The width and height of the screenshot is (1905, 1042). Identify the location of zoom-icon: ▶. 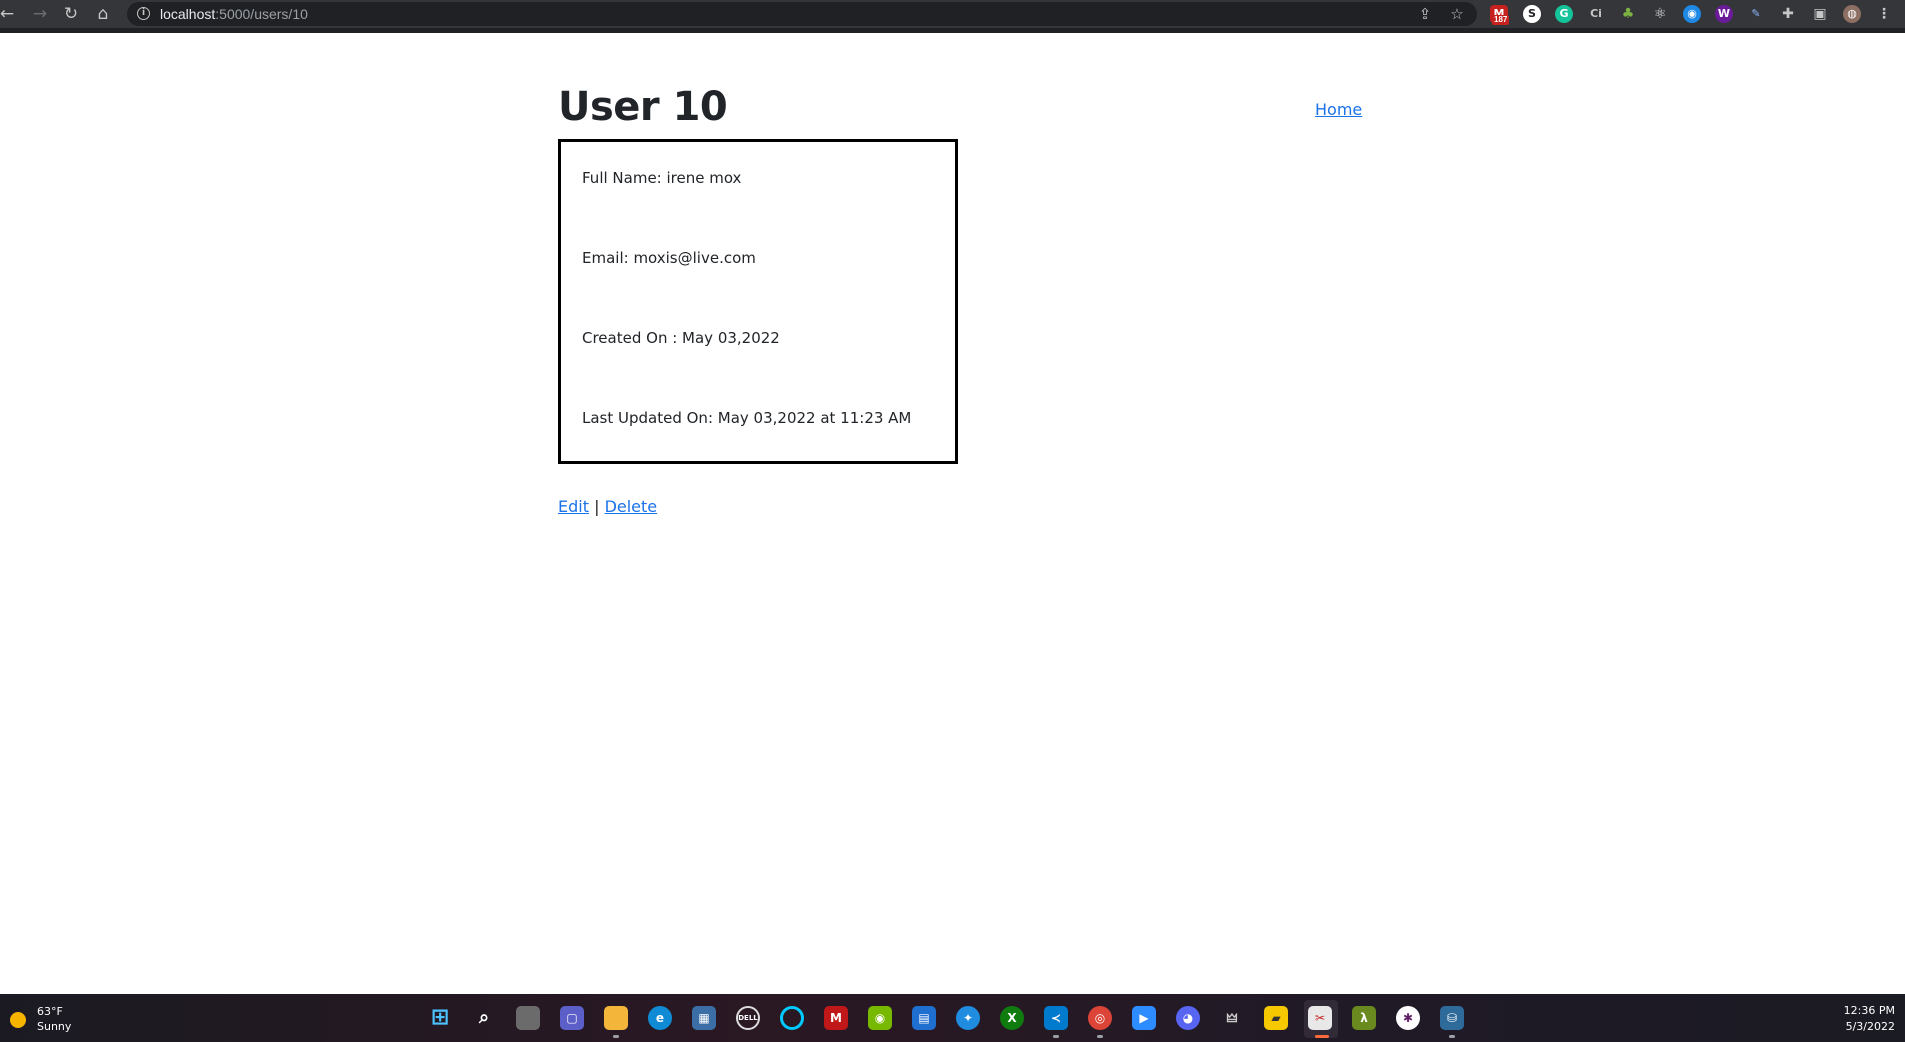
(1144, 1018).